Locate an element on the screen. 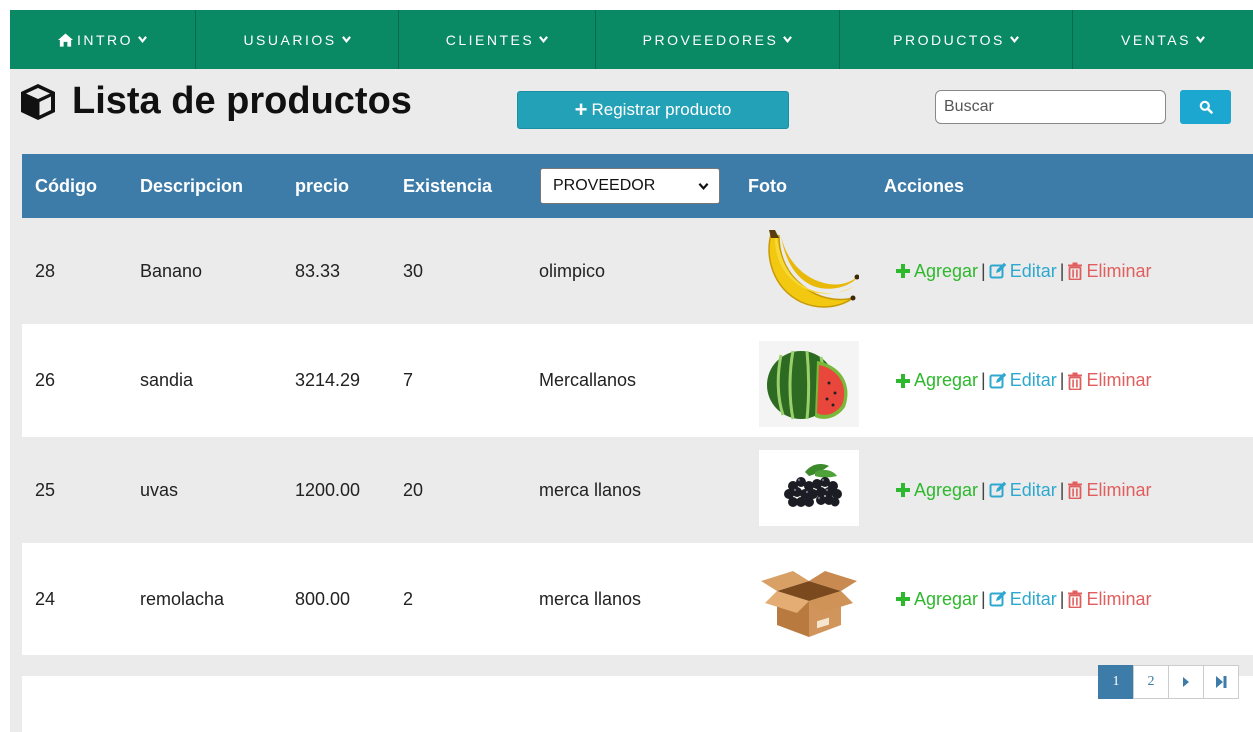  nav-label: VENTAS is located at coordinates (1156, 39).